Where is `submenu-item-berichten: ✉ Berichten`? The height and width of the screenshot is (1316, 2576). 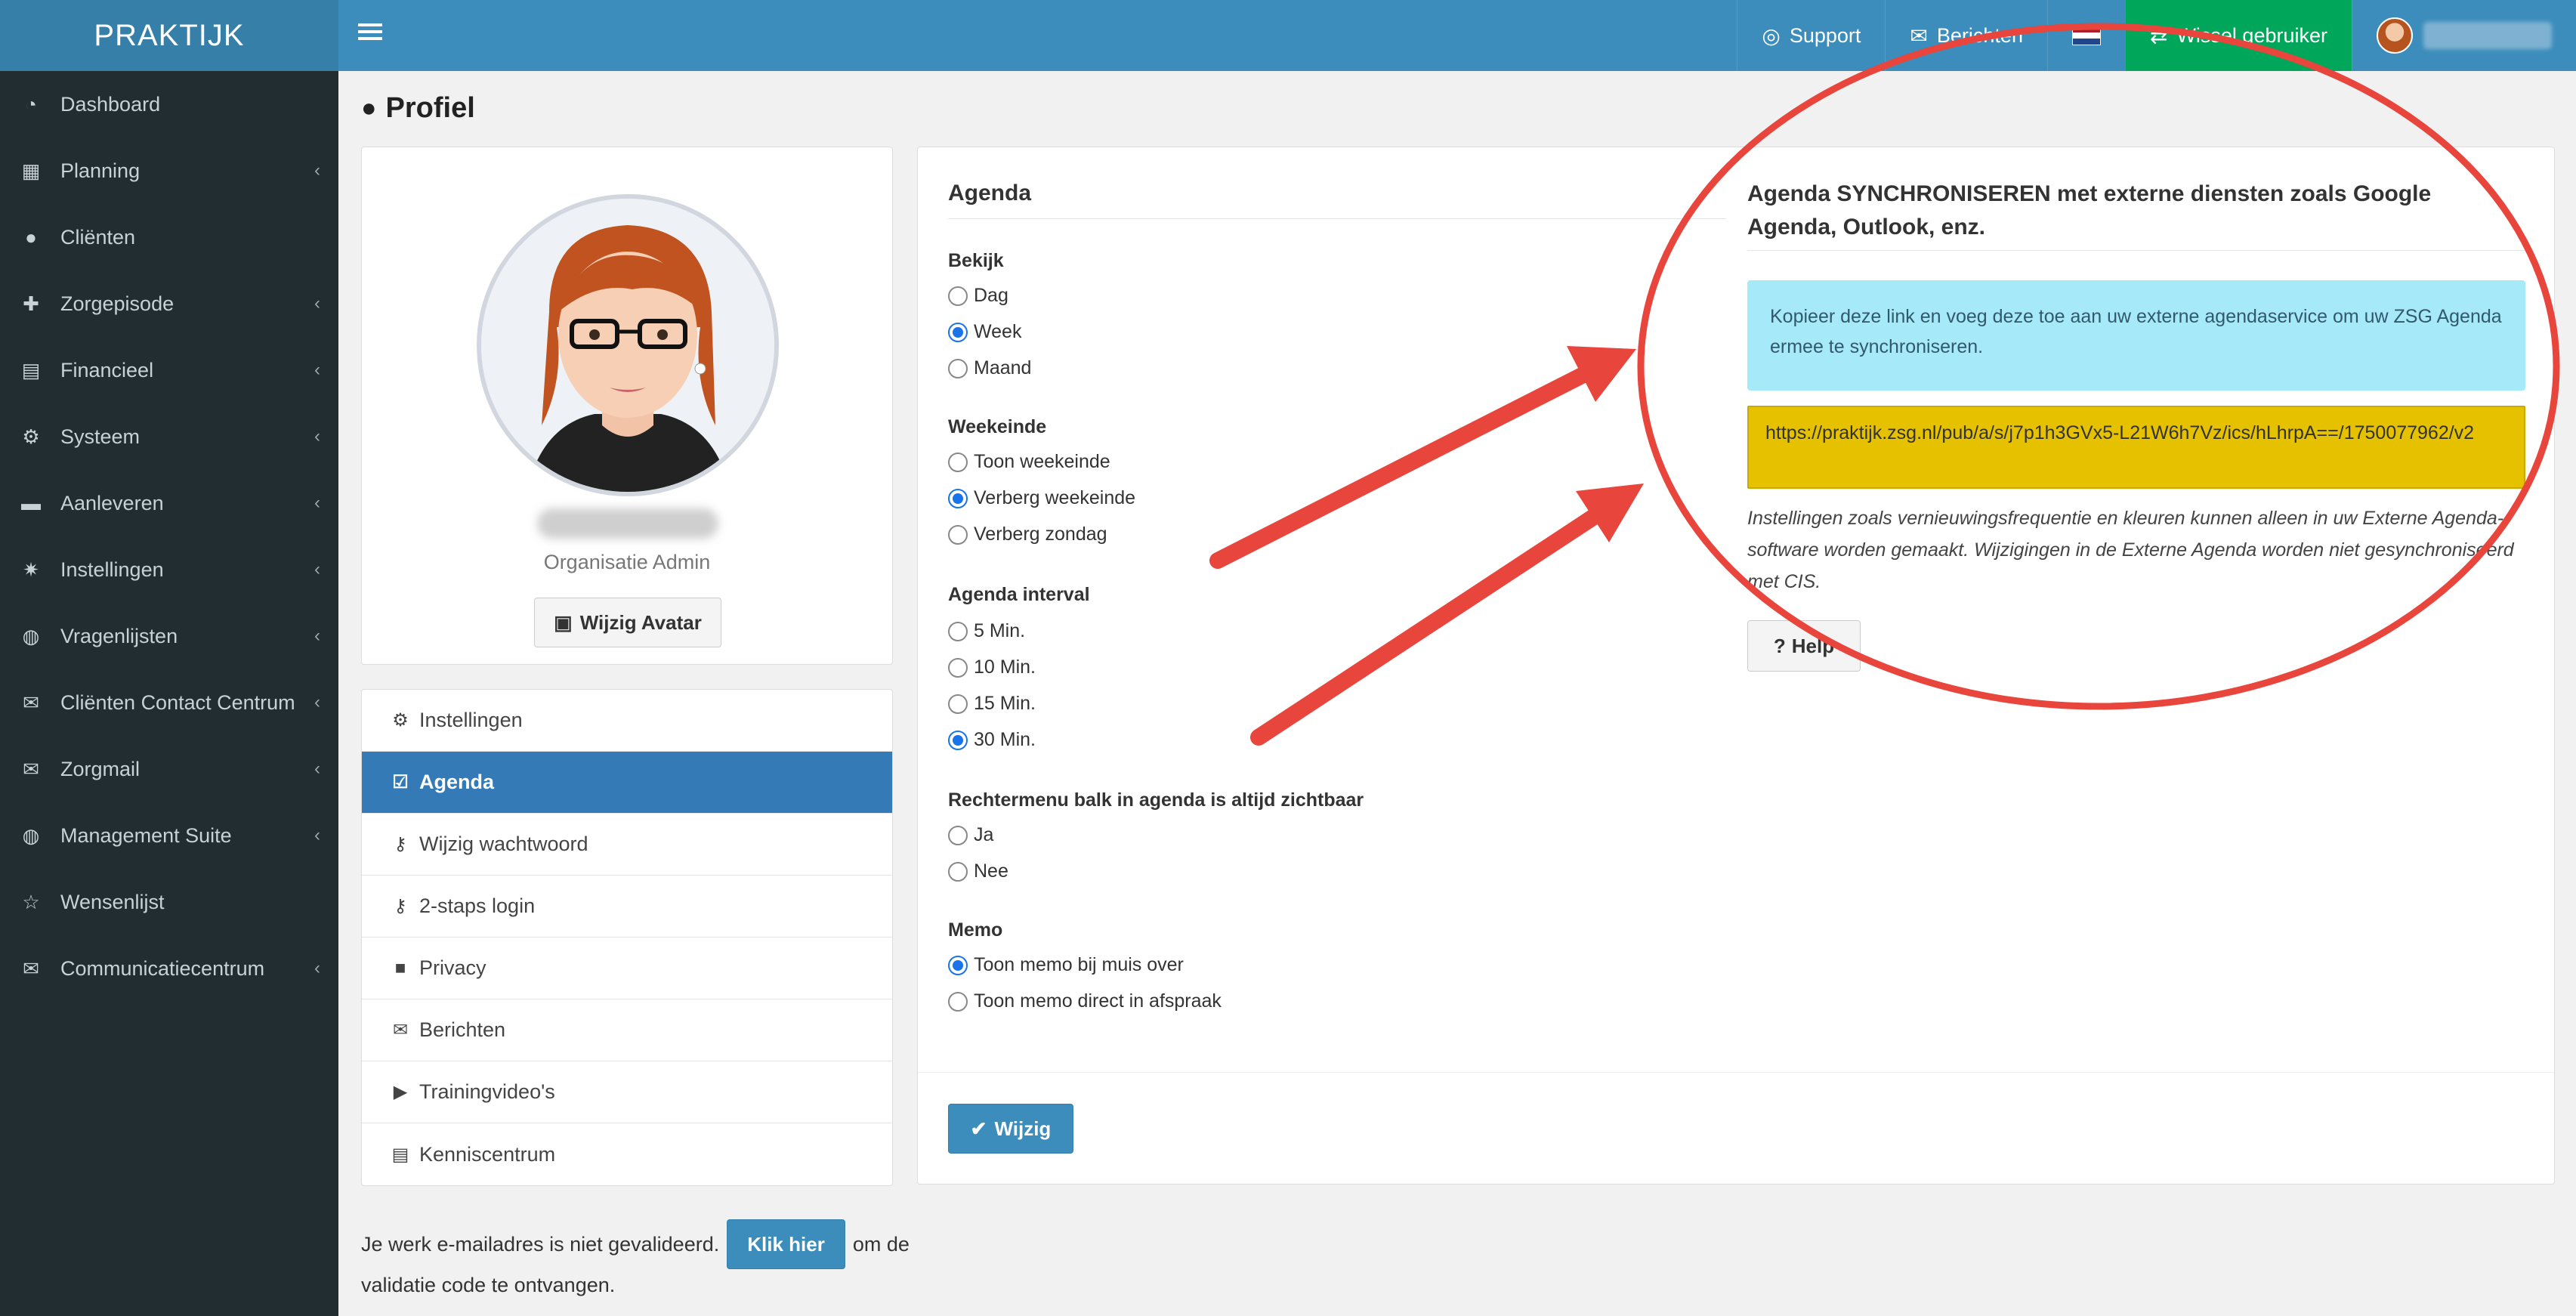
submenu-item-berichten: ✉ Berichten is located at coordinates (627, 1030).